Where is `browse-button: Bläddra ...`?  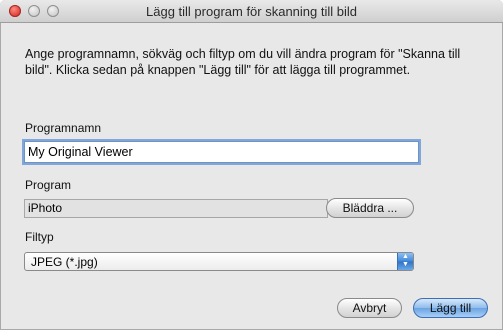
browse-button: Bläddra ... is located at coordinates (370, 208).